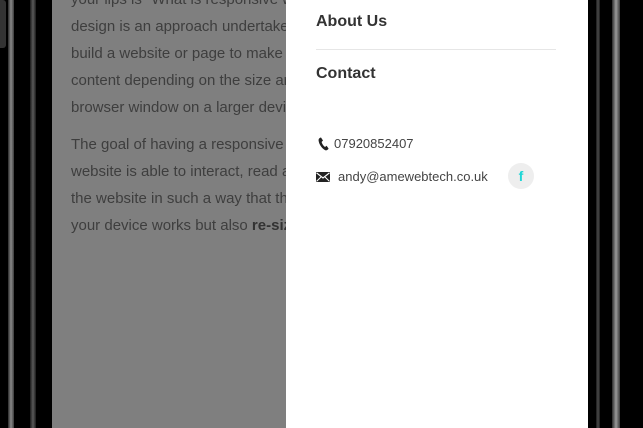 Image resolution: width=643 pixels, height=428 pixels. I want to click on text-line: website is able to interact, read a, so click(178, 171).